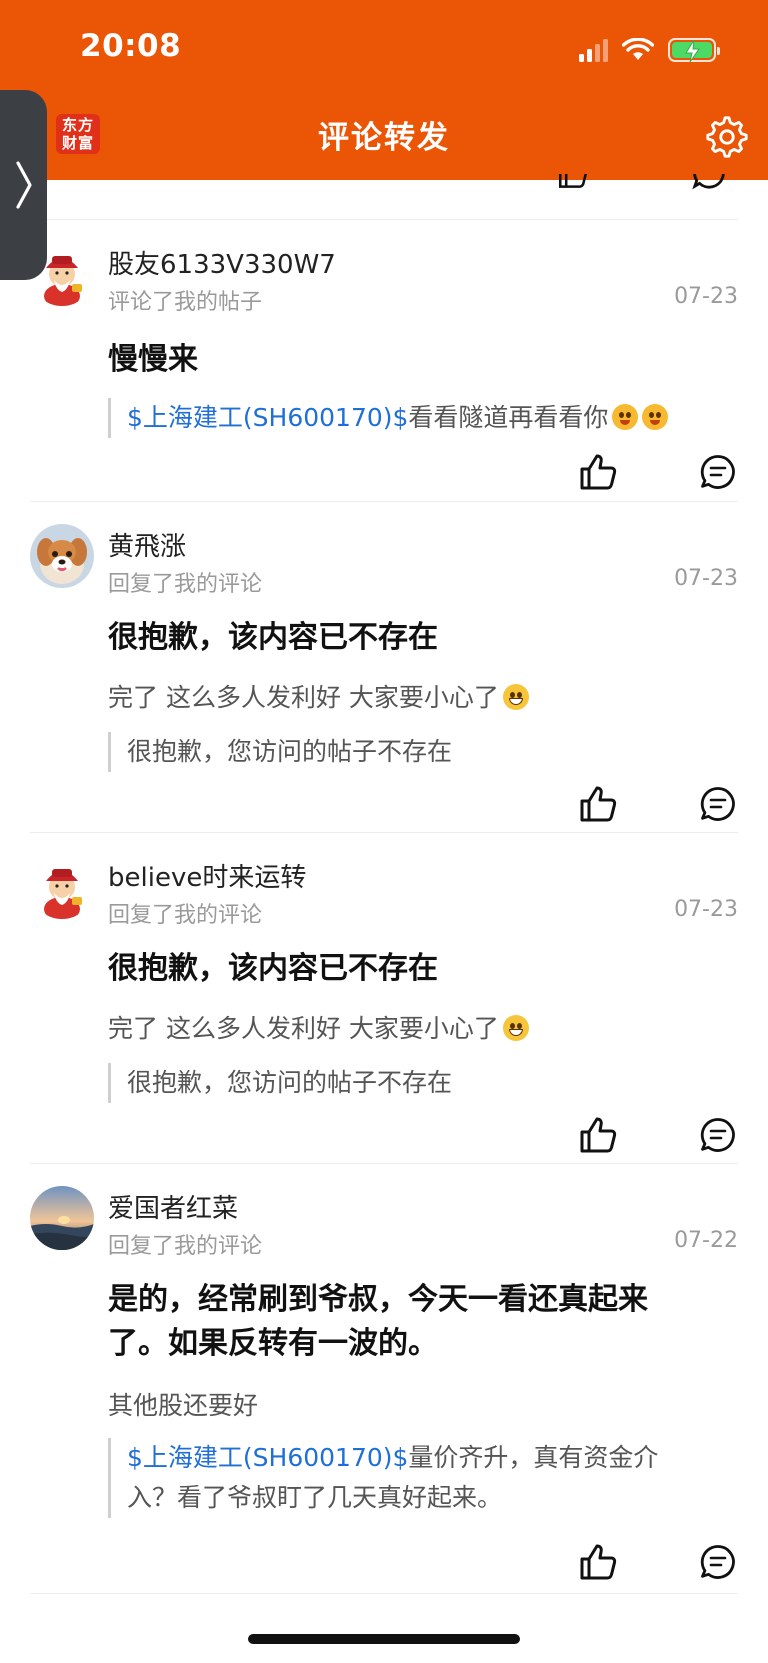 The image size is (768, 1663). What do you see at coordinates (727, 137) in the screenshot?
I see `gear-icon` at bounding box center [727, 137].